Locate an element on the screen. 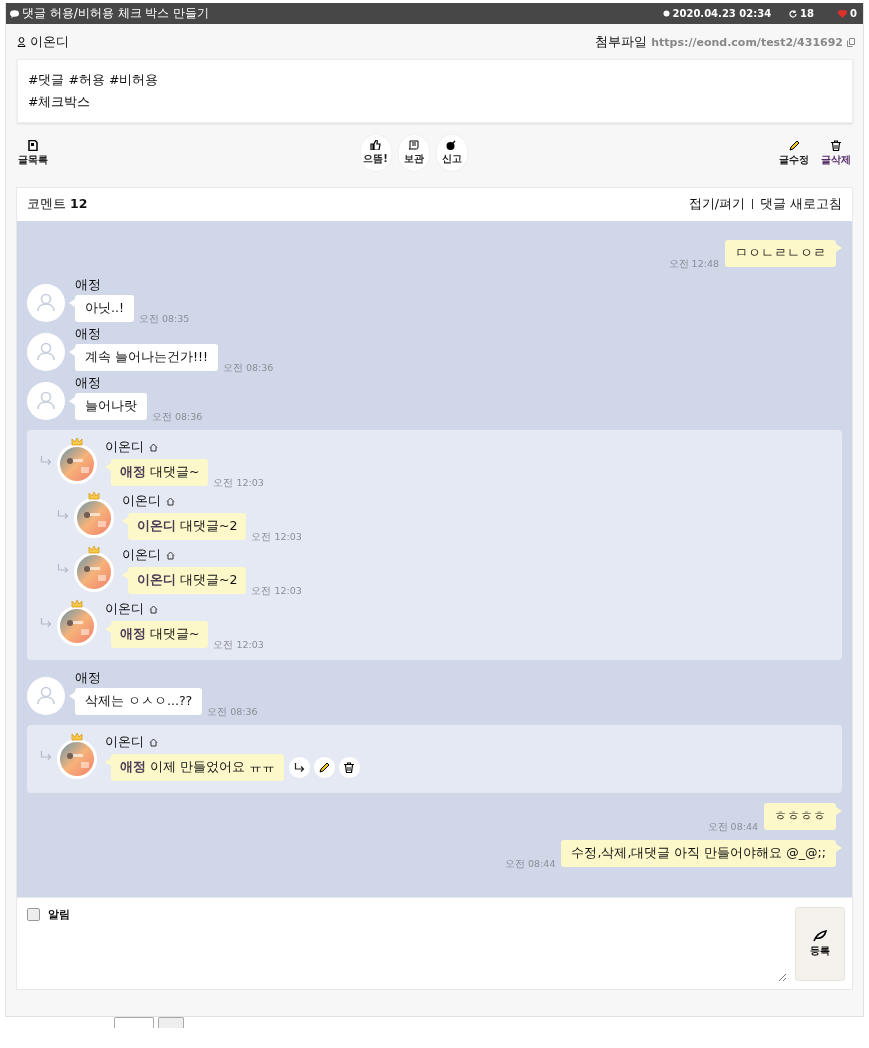 The width and height of the screenshot is (869, 1048). delete-button is located at coordinates (349, 767).